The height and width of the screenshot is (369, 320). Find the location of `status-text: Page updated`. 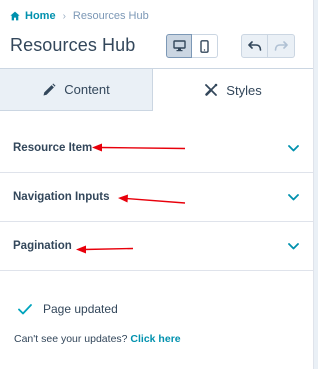

status-text: Page updated is located at coordinates (80, 309).